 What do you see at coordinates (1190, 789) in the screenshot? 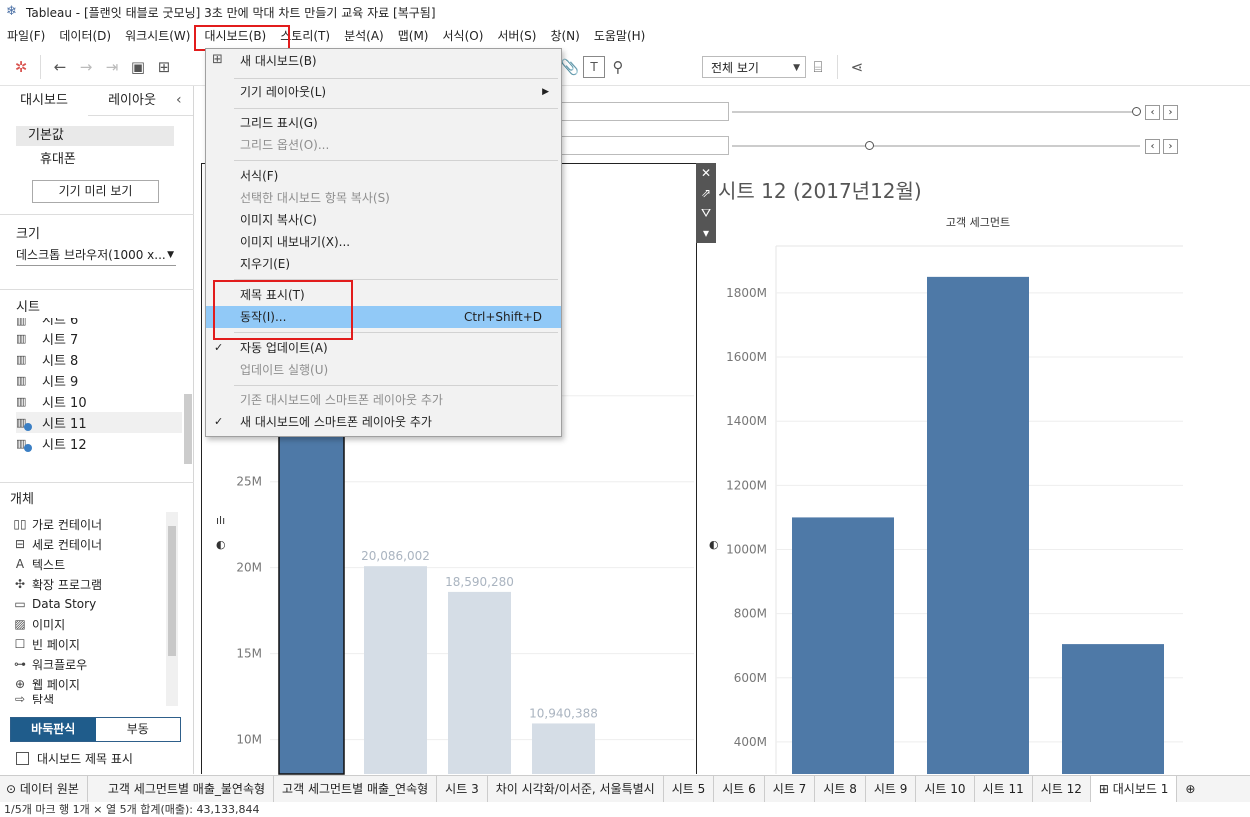
I see `new-sheet-icon: ⊕` at bounding box center [1190, 789].